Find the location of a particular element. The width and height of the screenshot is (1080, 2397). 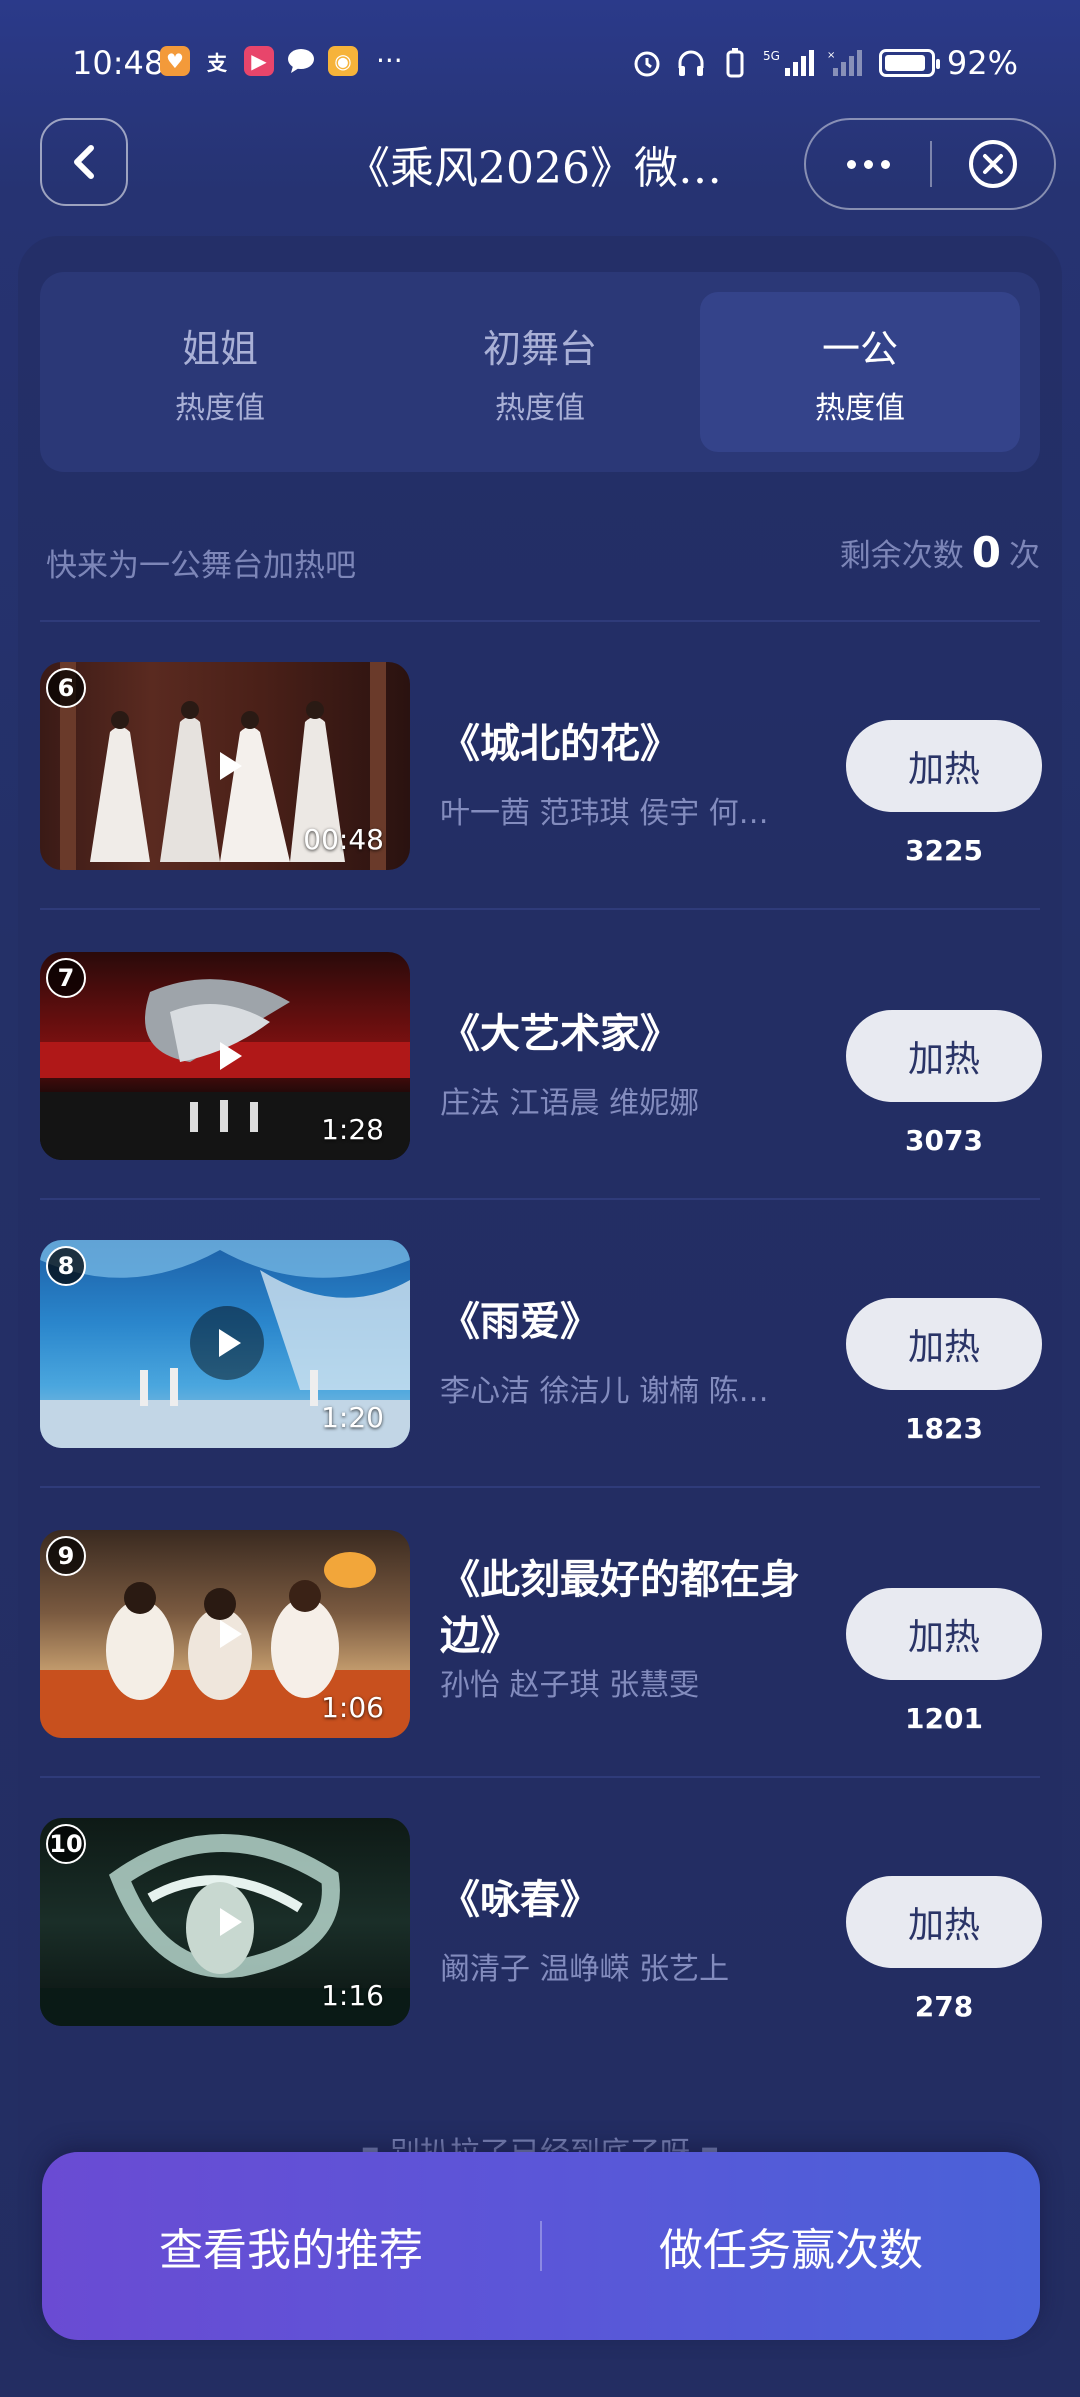

more-icon is located at coordinates (851, 164).